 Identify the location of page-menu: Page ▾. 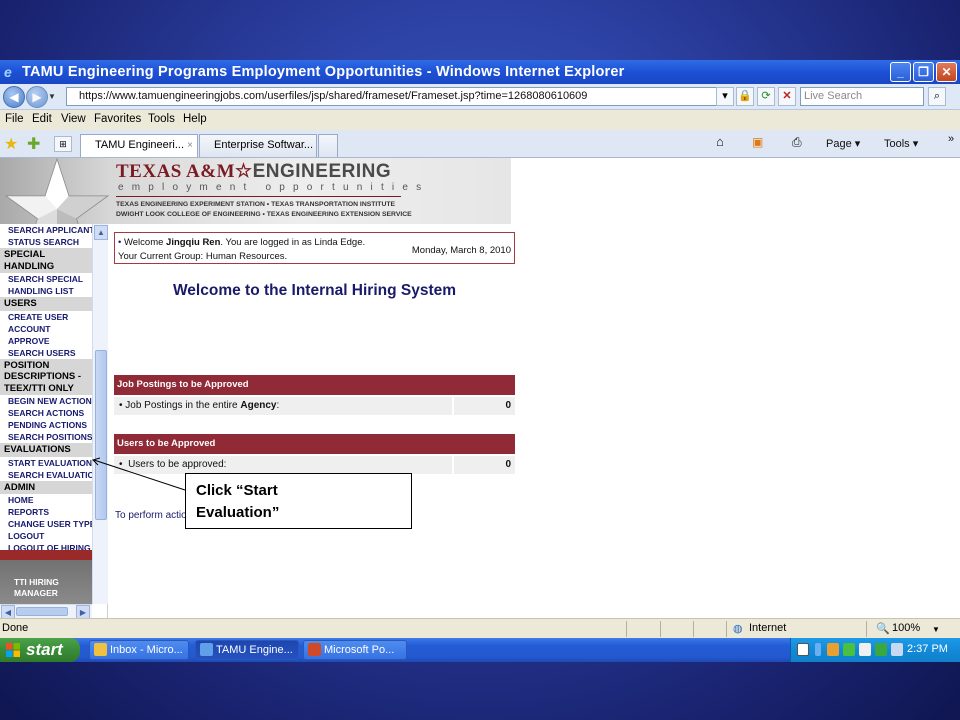
(843, 143).